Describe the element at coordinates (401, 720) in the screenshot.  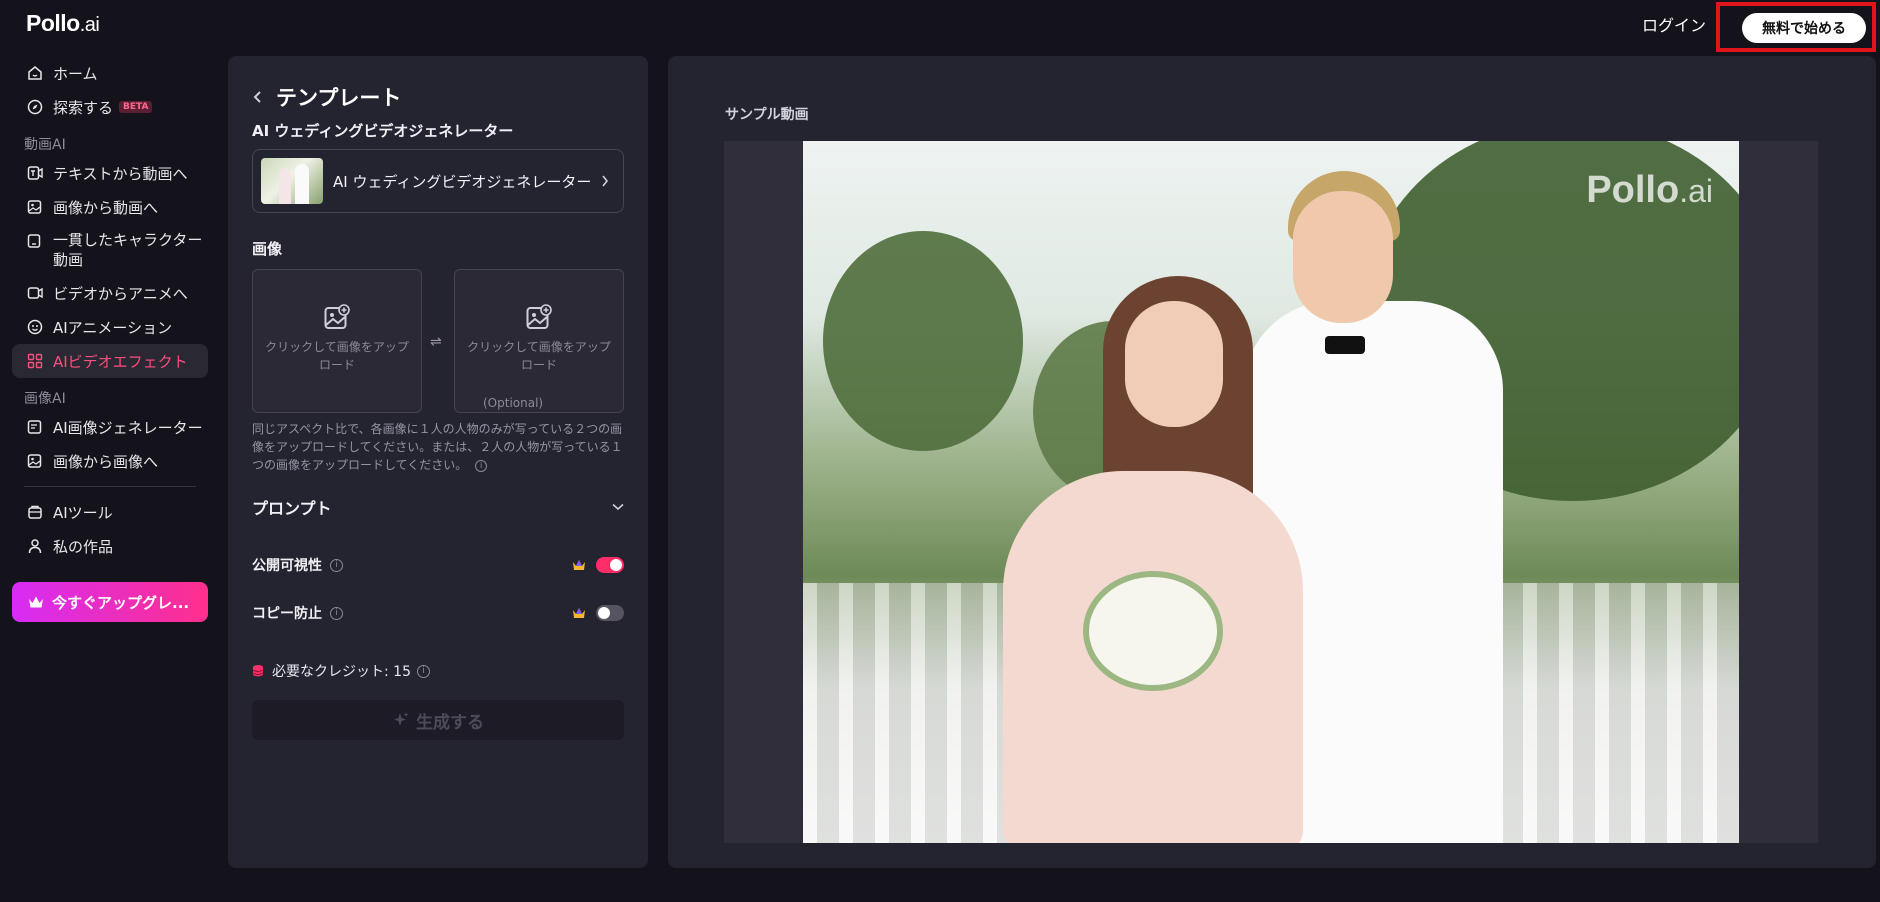
I see `sparkle-icon` at that location.